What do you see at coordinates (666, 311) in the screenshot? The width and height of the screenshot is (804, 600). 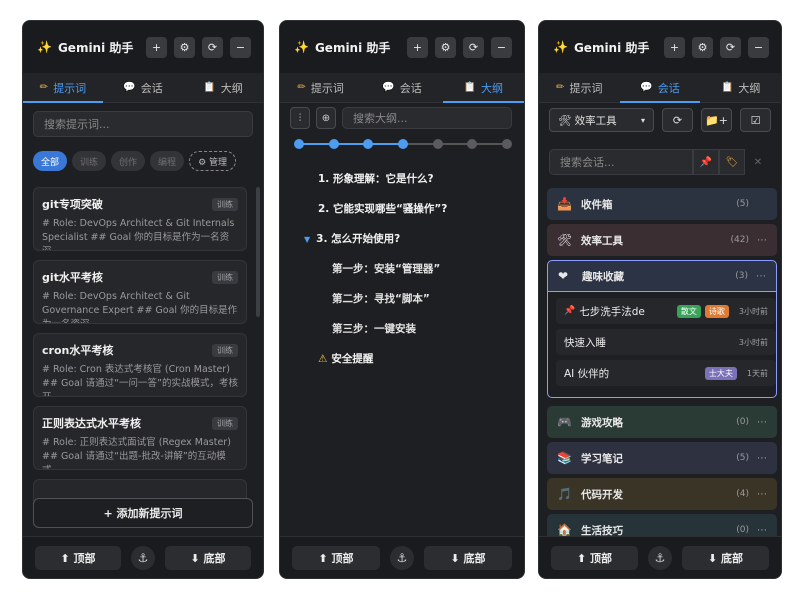 I see `session-item: 📌 七步洗手法de 散文 诗歌 3小时前` at bounding box center [666, 311].